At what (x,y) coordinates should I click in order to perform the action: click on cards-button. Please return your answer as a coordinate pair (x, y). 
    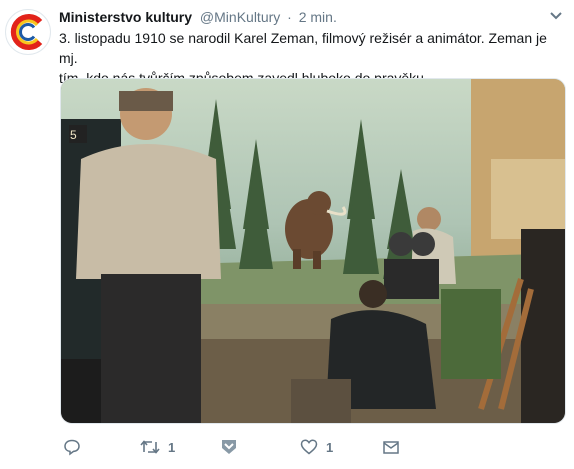
    Looking at the image, I should click on (229, 447).